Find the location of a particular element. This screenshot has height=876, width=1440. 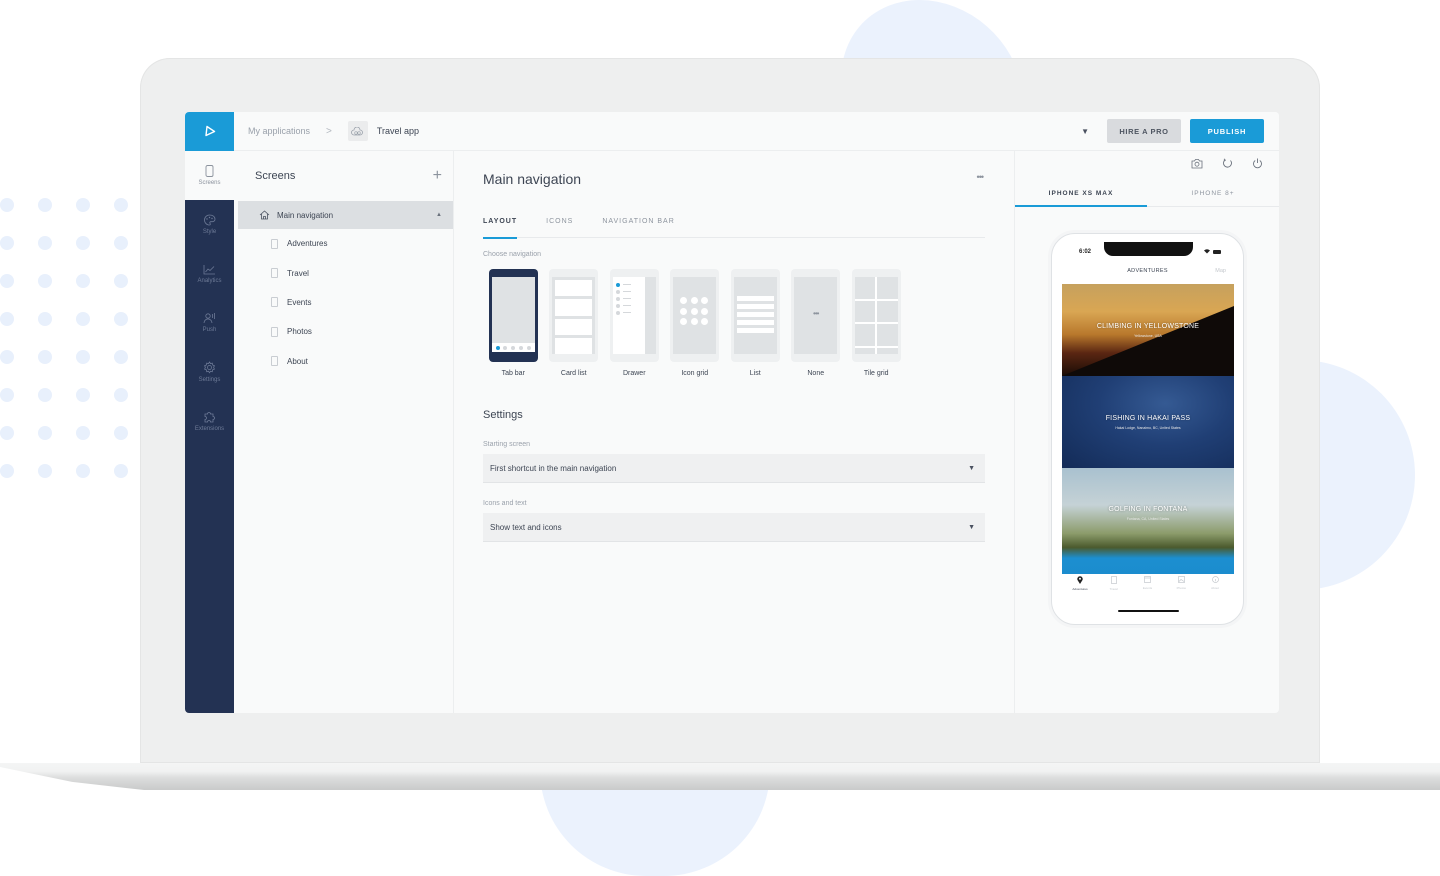

rail-item-extensions: Extensions is located at coordinates (209, 420).